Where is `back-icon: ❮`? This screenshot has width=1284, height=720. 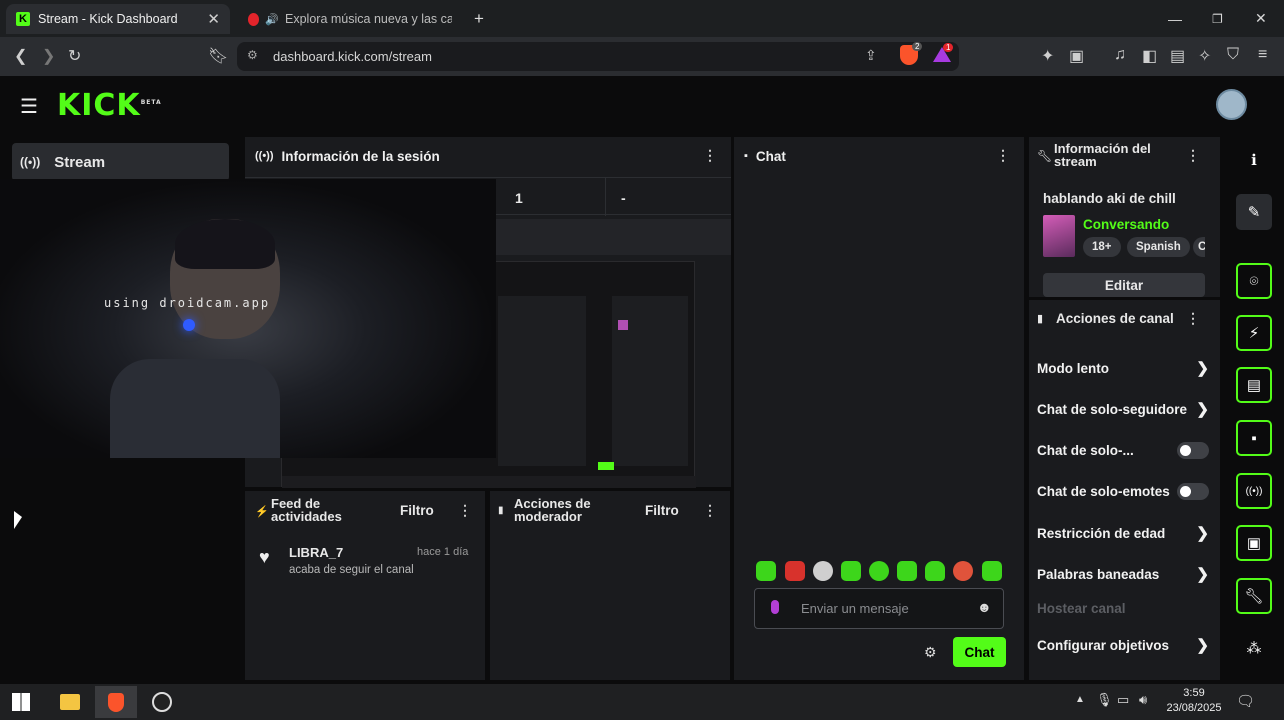 back-icon: ❮ is located at coordinates (20, 56).